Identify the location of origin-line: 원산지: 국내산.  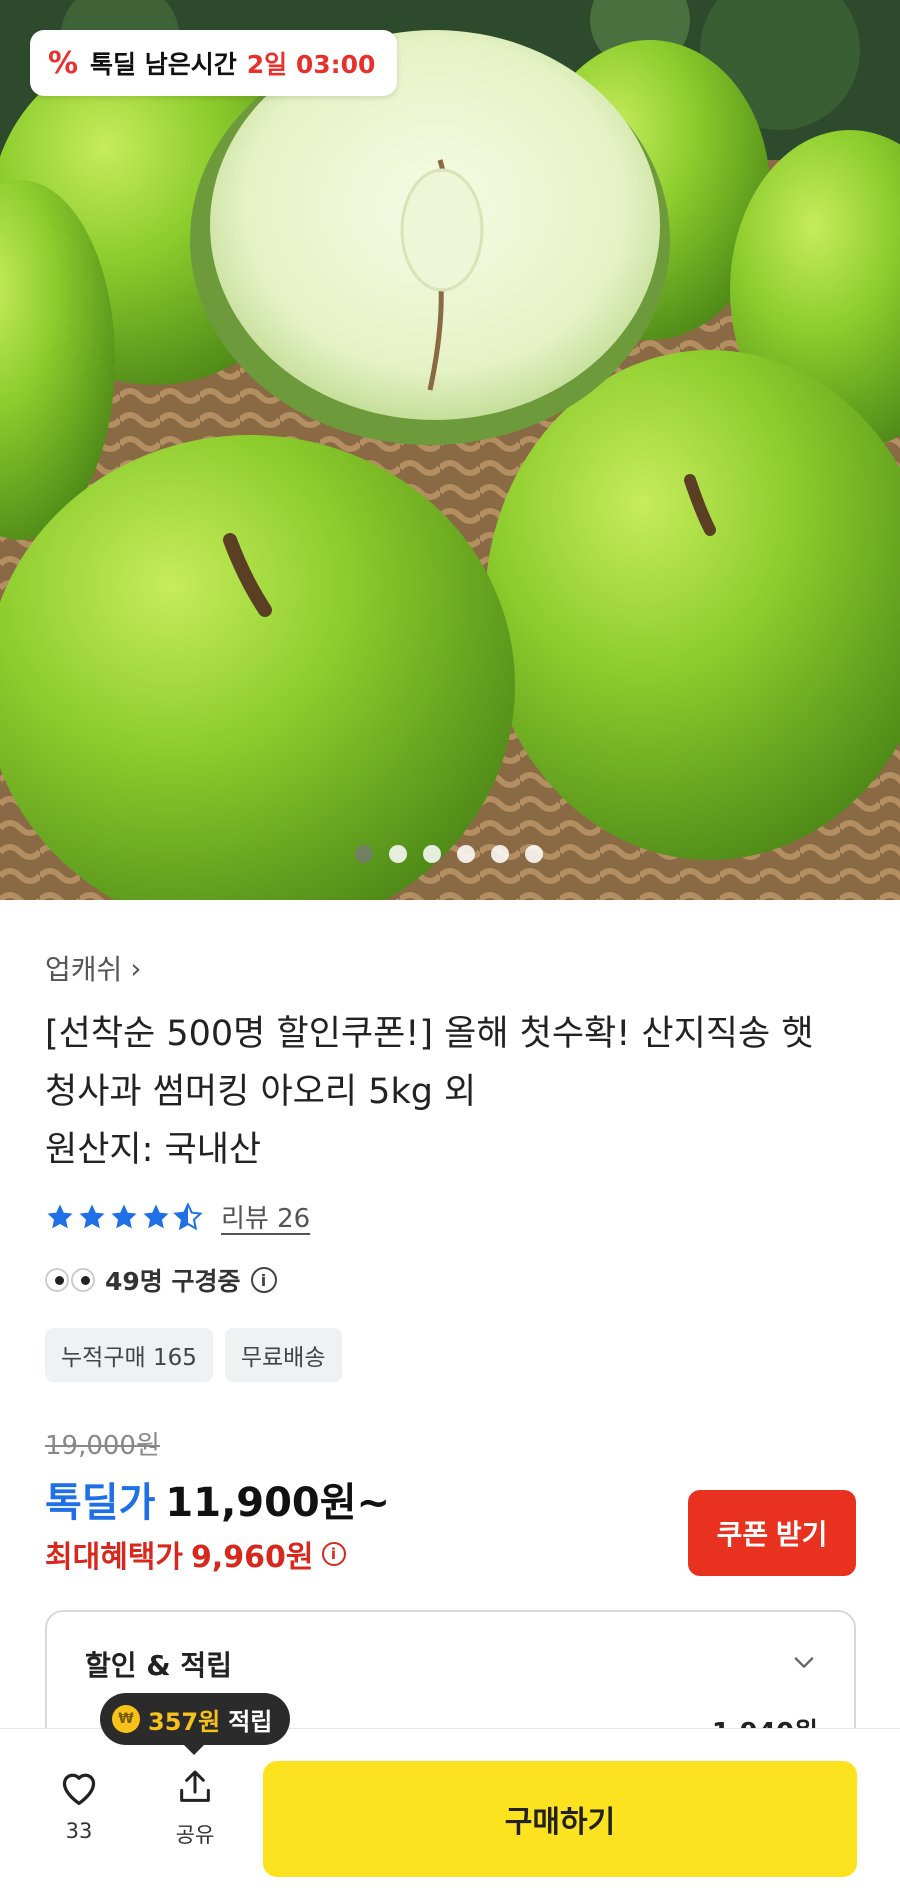
(153, 1150).